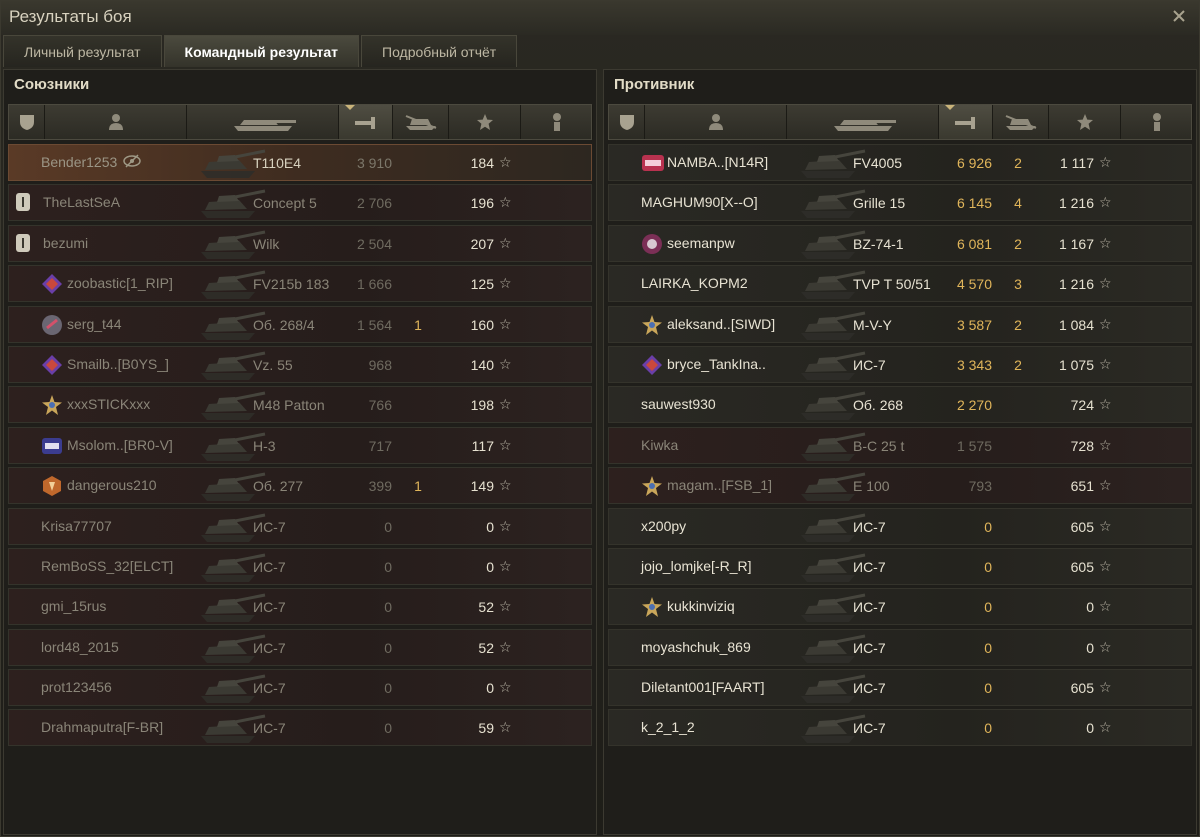  Describe the element at coordinates (696, 565) in the screenshot. I see `player-name: jojo_lomjke[-R_R]` at that location.